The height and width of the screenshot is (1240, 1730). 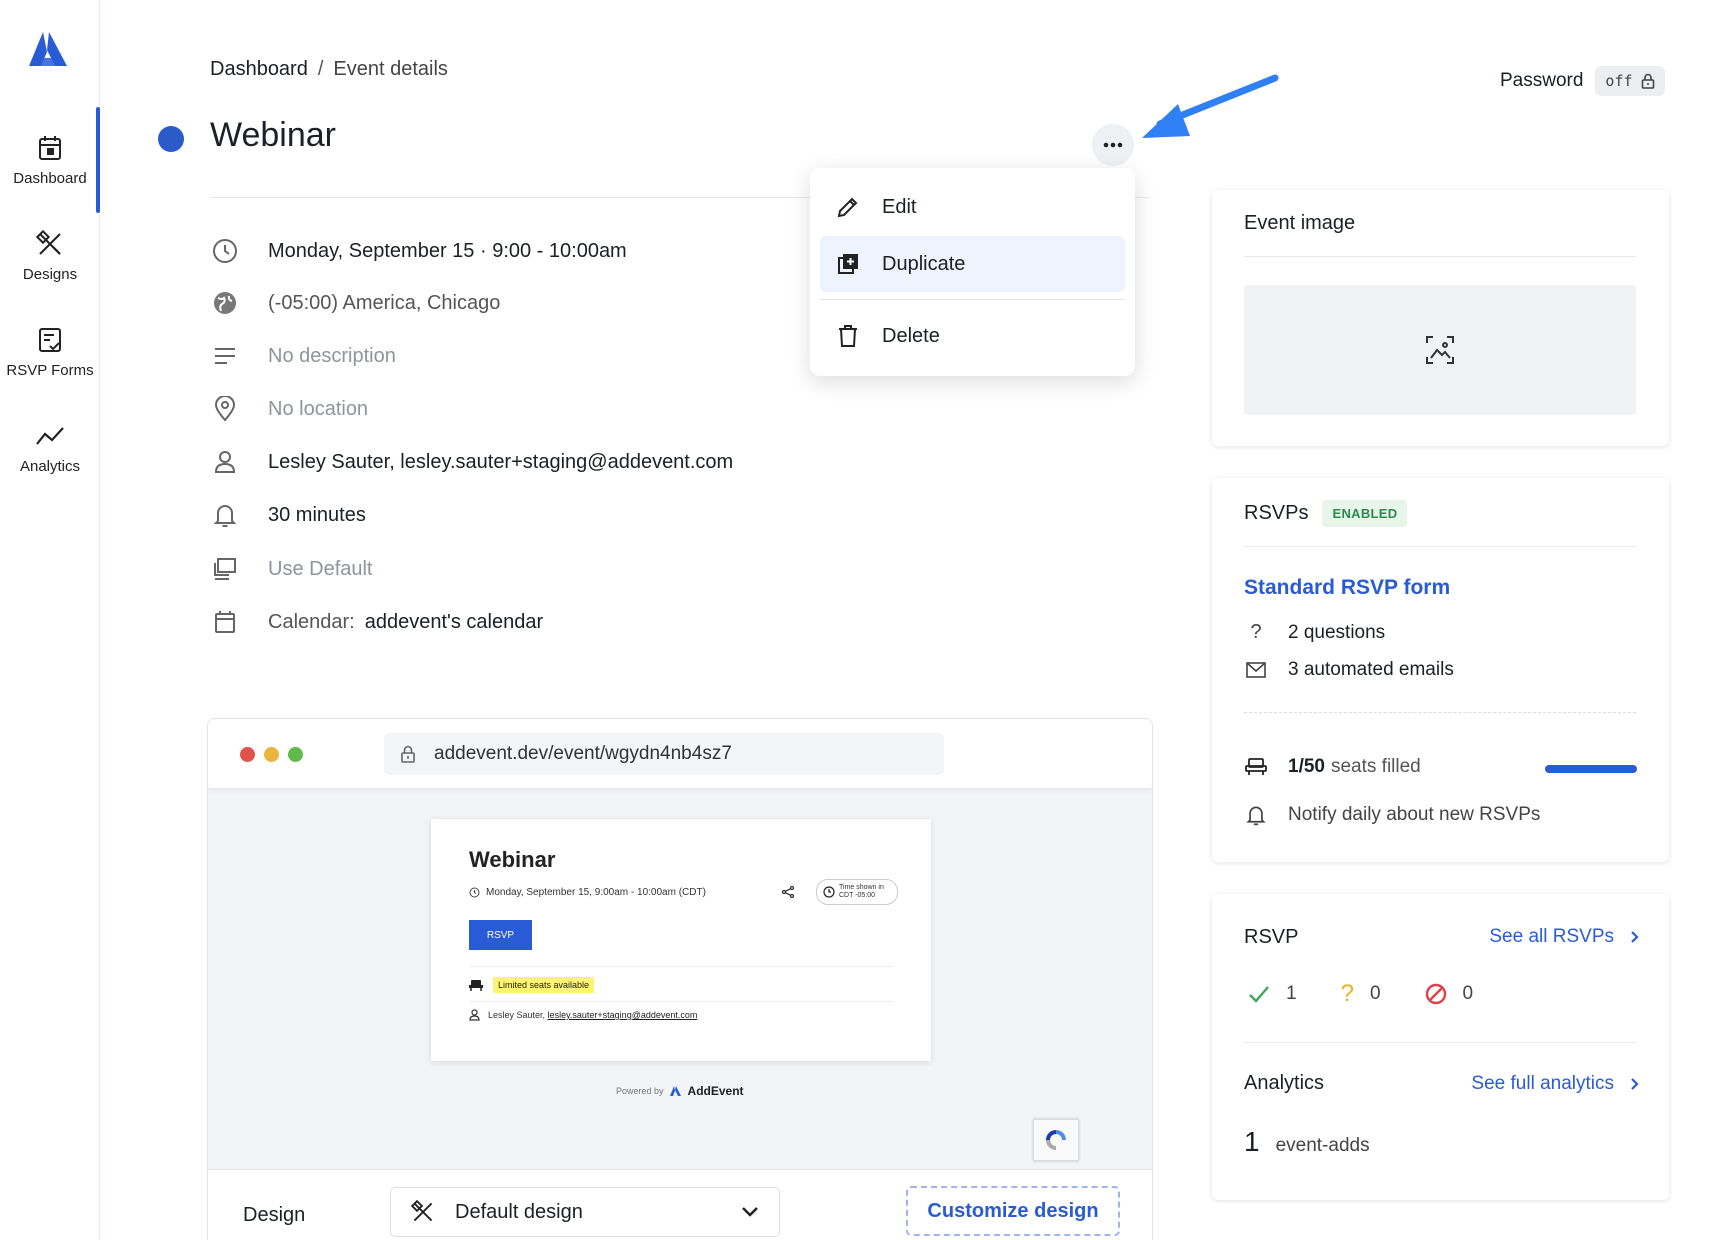 What do you see at coordinates (1306, 766) in the screenshot?
I see `rsvp-seats-count: 1/50` at bounding box center [1306, 766].